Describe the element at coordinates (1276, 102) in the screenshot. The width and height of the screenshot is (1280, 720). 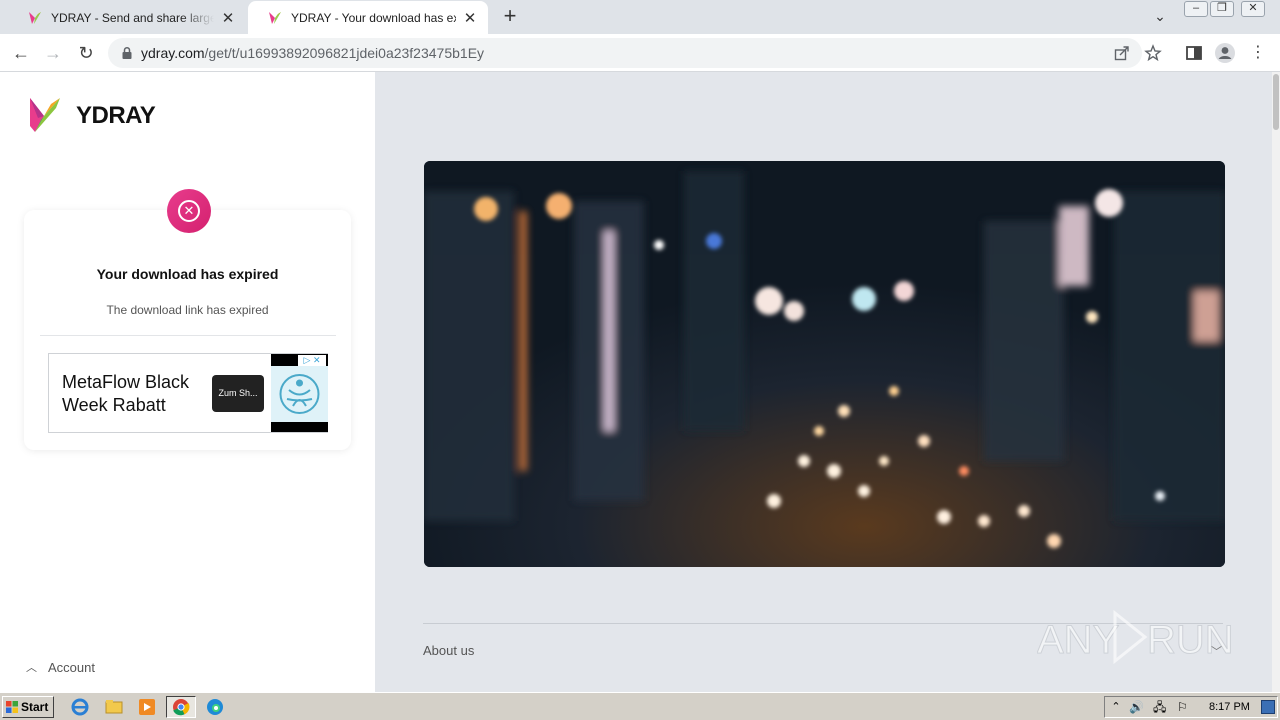
I see `scrollbar-thumb` at that location.